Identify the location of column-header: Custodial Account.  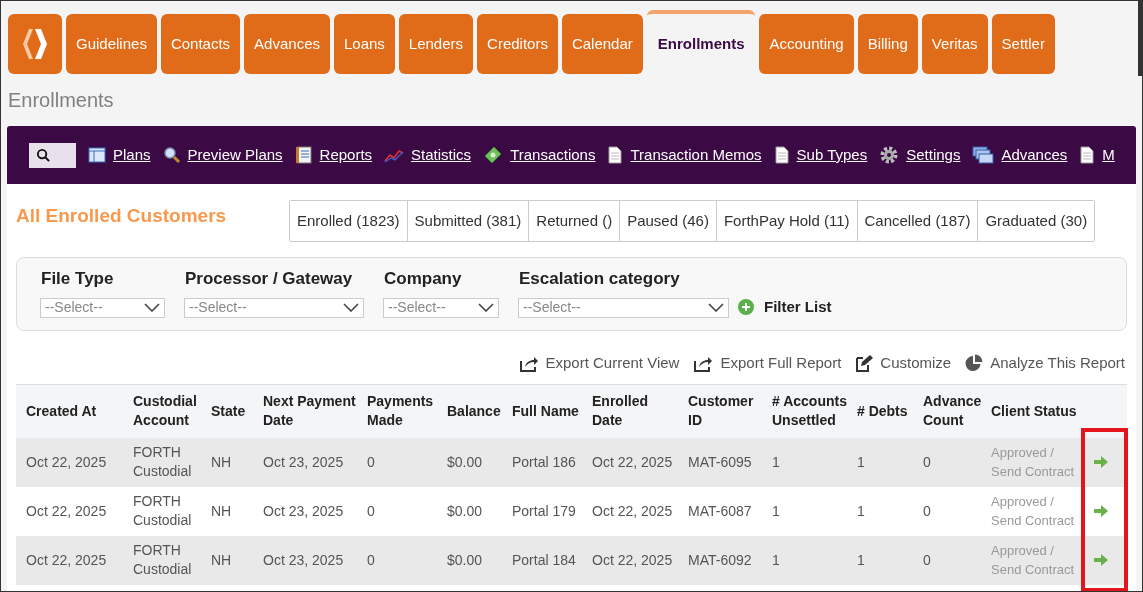
(165, 411).